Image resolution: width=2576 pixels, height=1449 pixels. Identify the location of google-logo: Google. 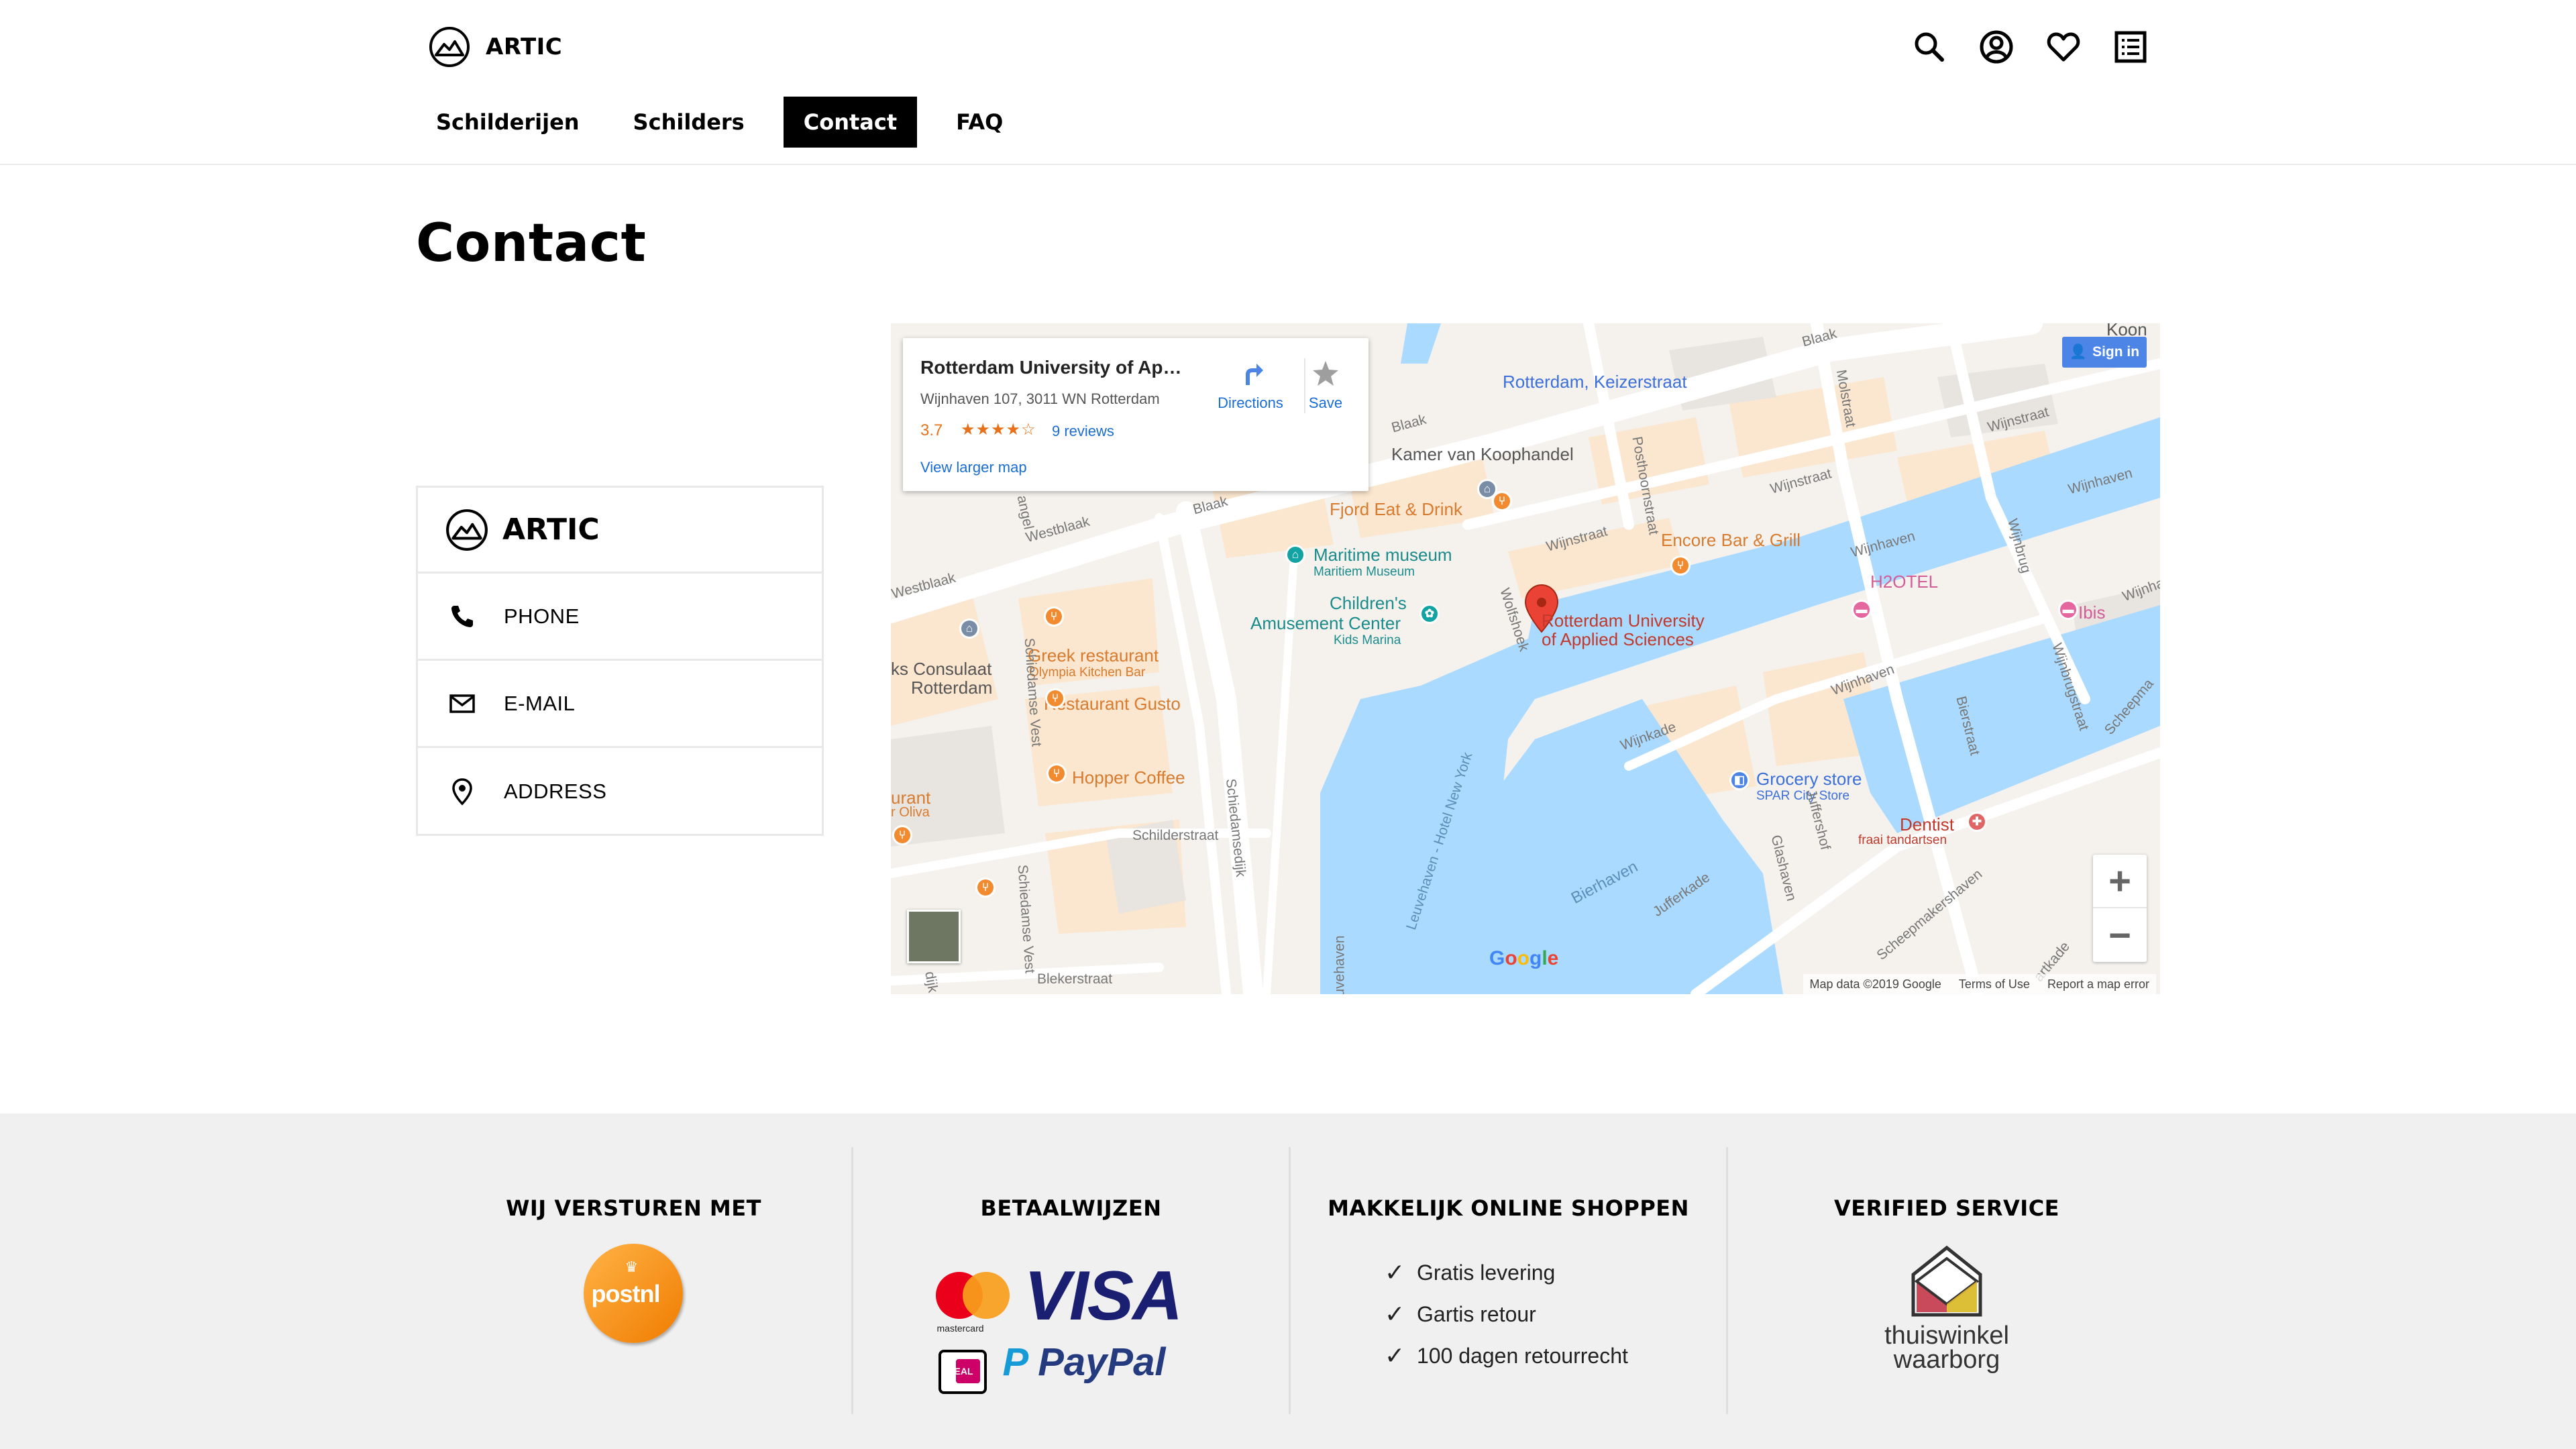
(1524, 958).